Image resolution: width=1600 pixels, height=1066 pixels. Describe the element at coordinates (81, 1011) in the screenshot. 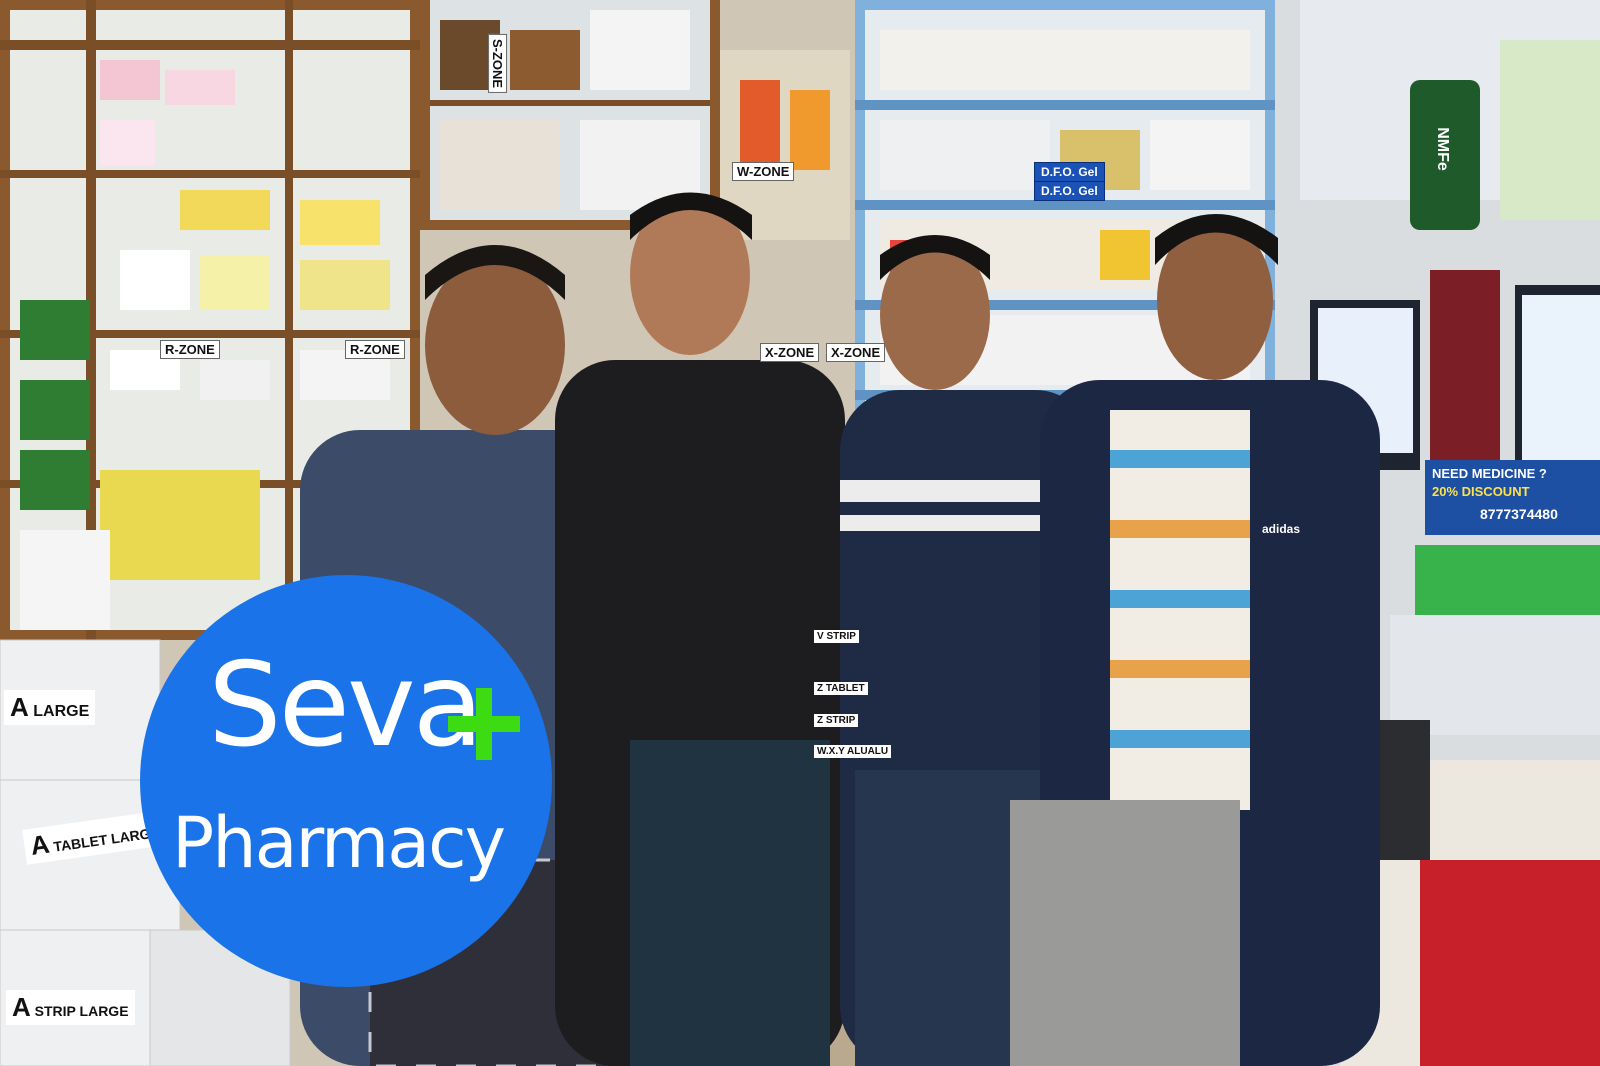

I see `bin-text: STRIP LARGE` at that location.